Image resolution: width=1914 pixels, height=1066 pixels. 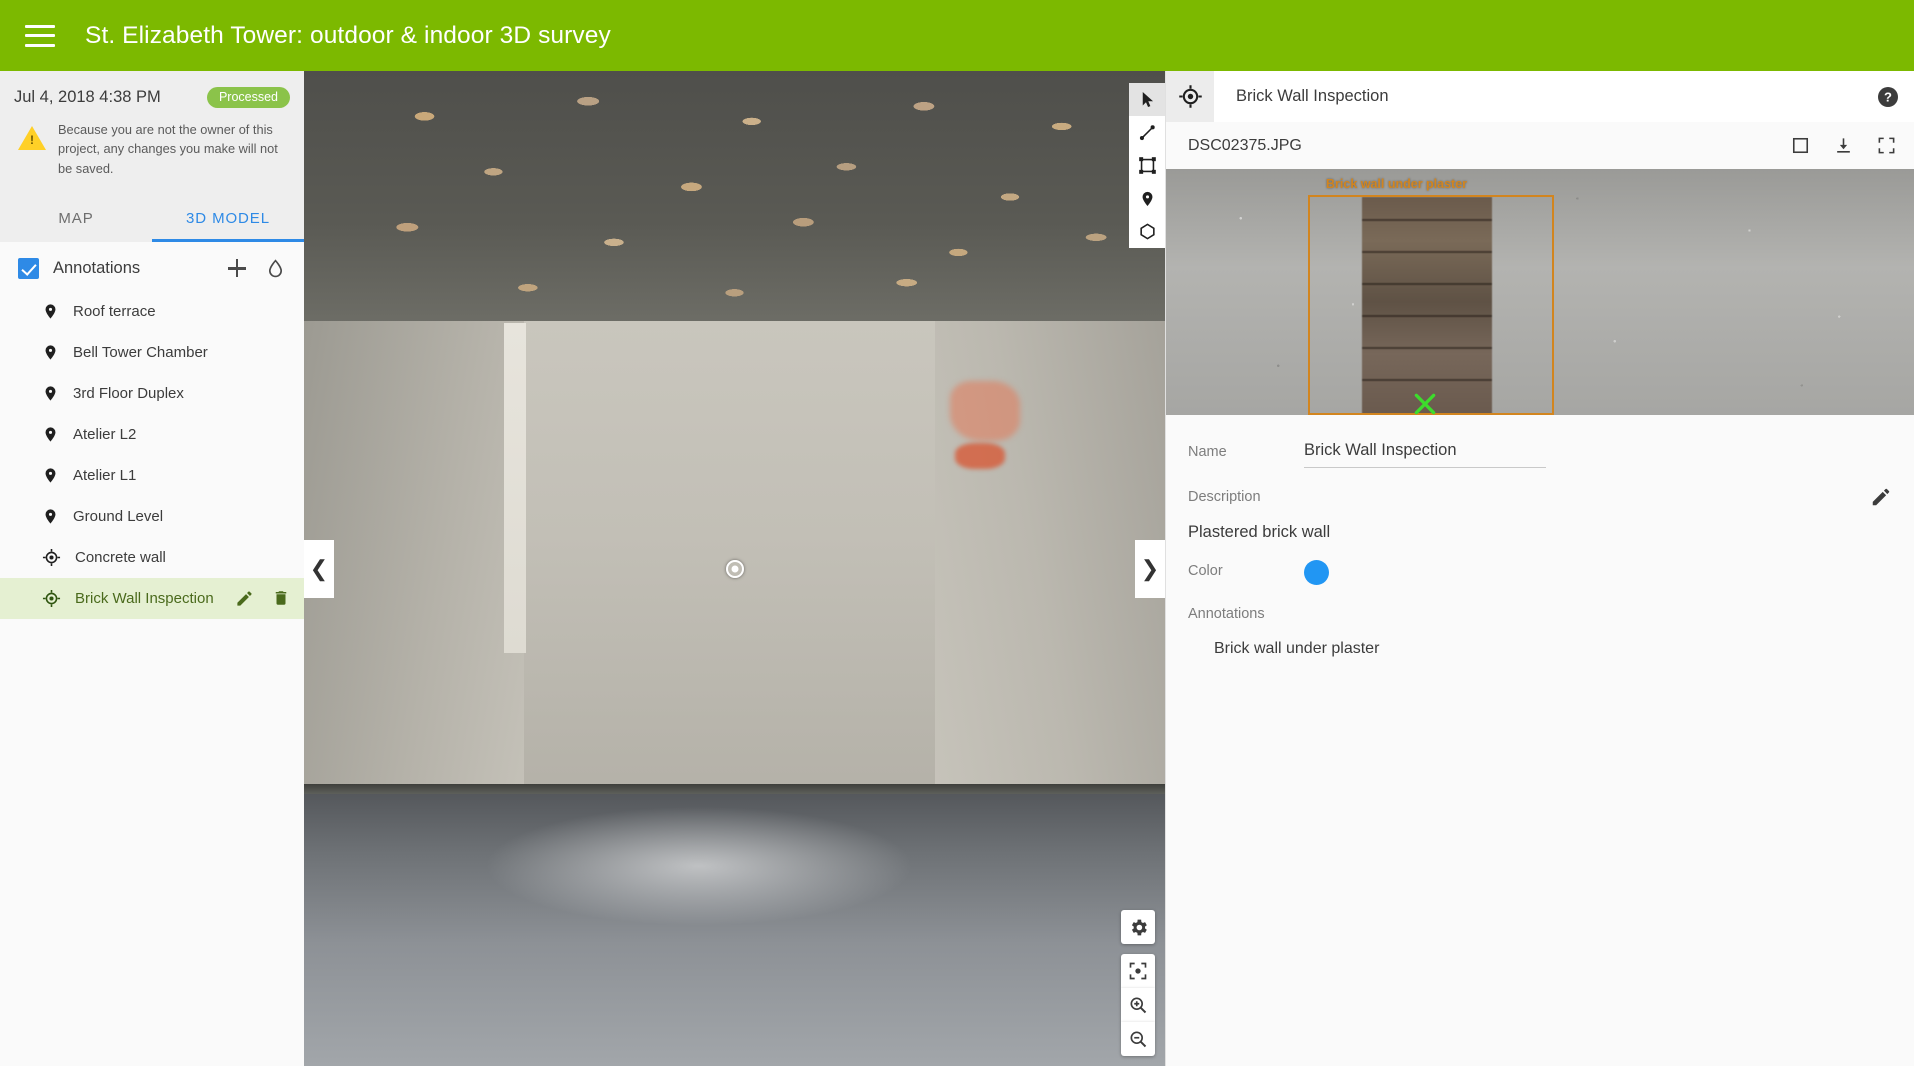 What do you see at coordinates (1226, 614) in the screenshot?
I see `field-annotations-label: Annotations` at bounding box center [1226, 614].